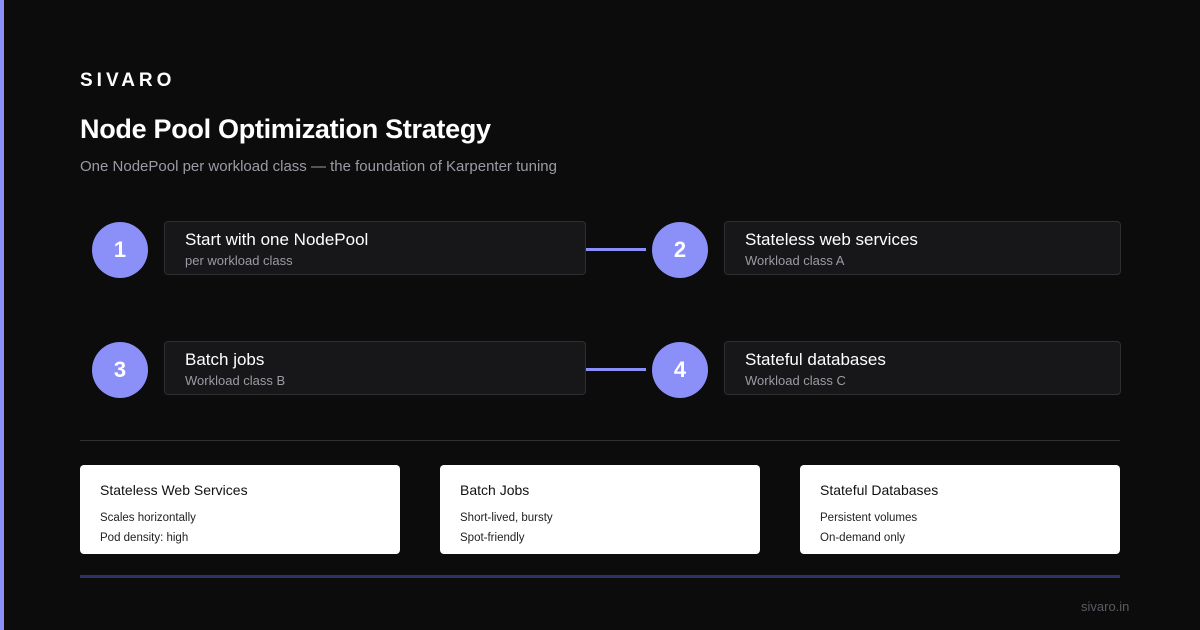 The height and width of the screenshot is (630, 1200). What do you see at coordinates (375, 368) in the screenshot?
I see `step-3-card: Batch jobs Workload class B` at bounding box center [375, 368].